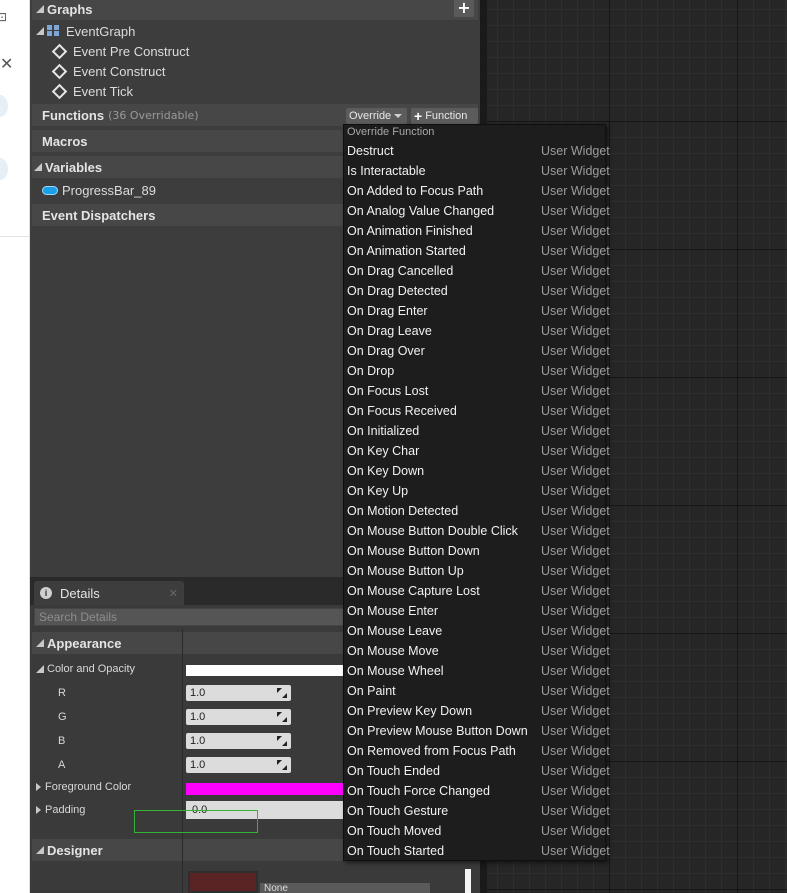 The width and height of the screenshot is (787, 893). I want to click on menu-item: On Touch Force Changed User Widget, so click(477, 791).